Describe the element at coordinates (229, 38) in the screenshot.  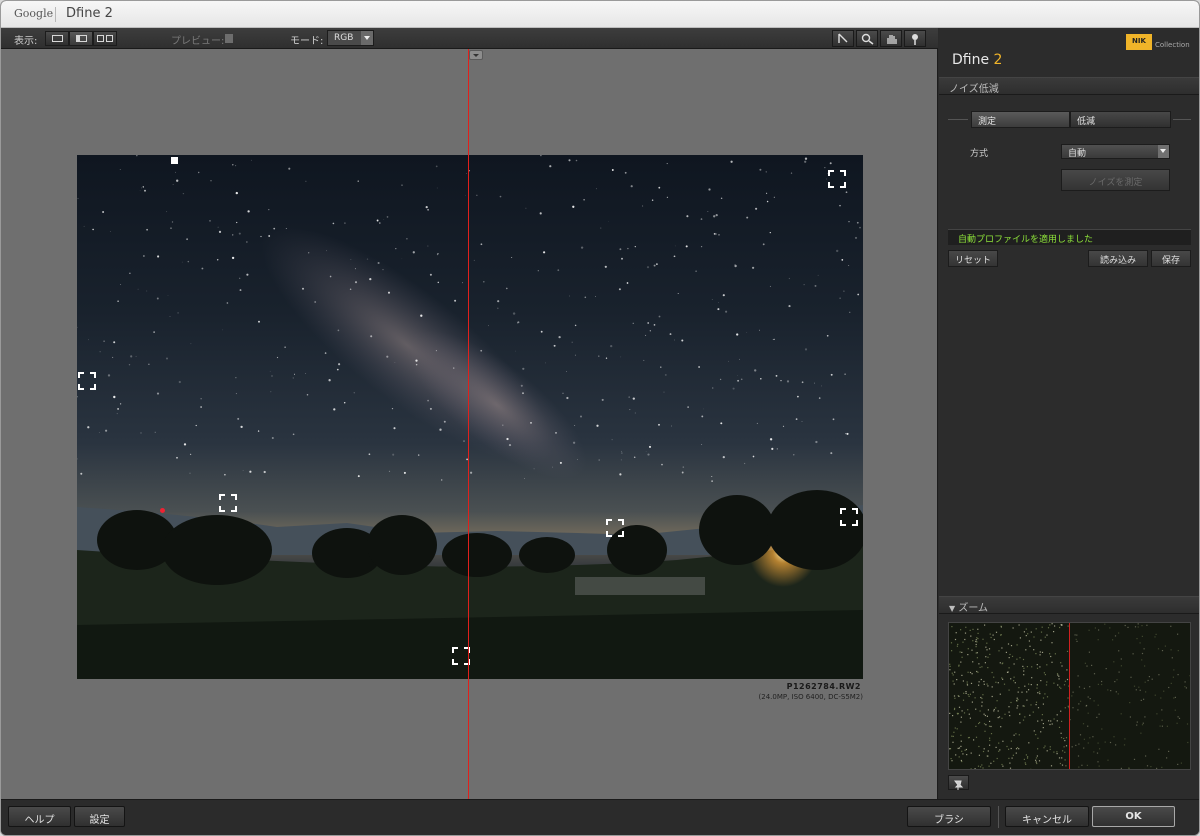
I see `preview-checkbox` at that location.